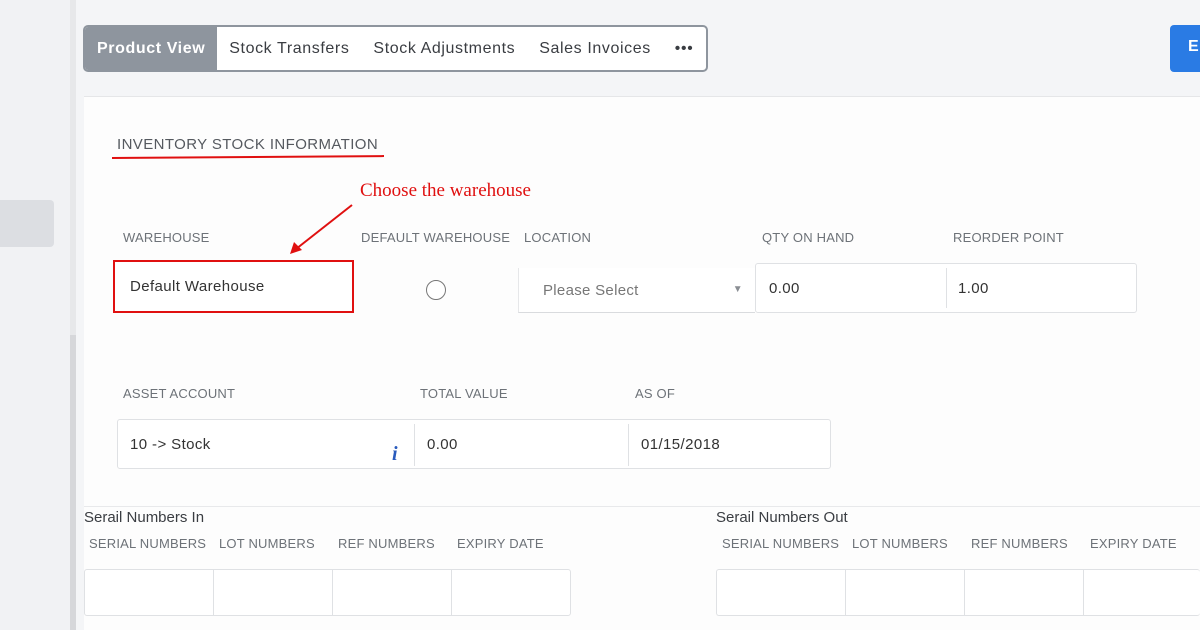 This screenshot has width=1200, height=630. I want to click on location-label: LOCATION, so click(558, 237).